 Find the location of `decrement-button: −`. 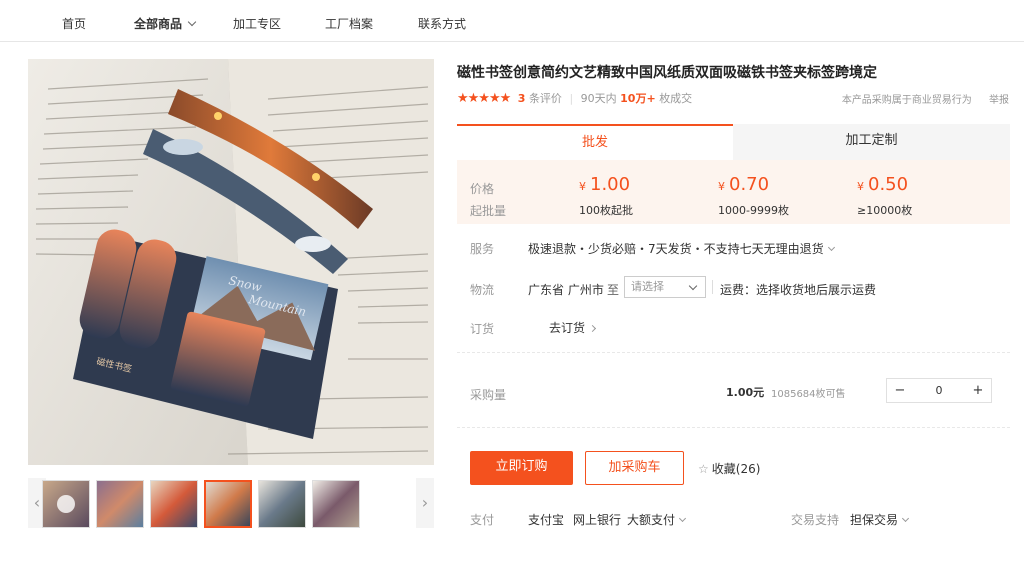

decrement-button: − is located at coordinates (900, 390).